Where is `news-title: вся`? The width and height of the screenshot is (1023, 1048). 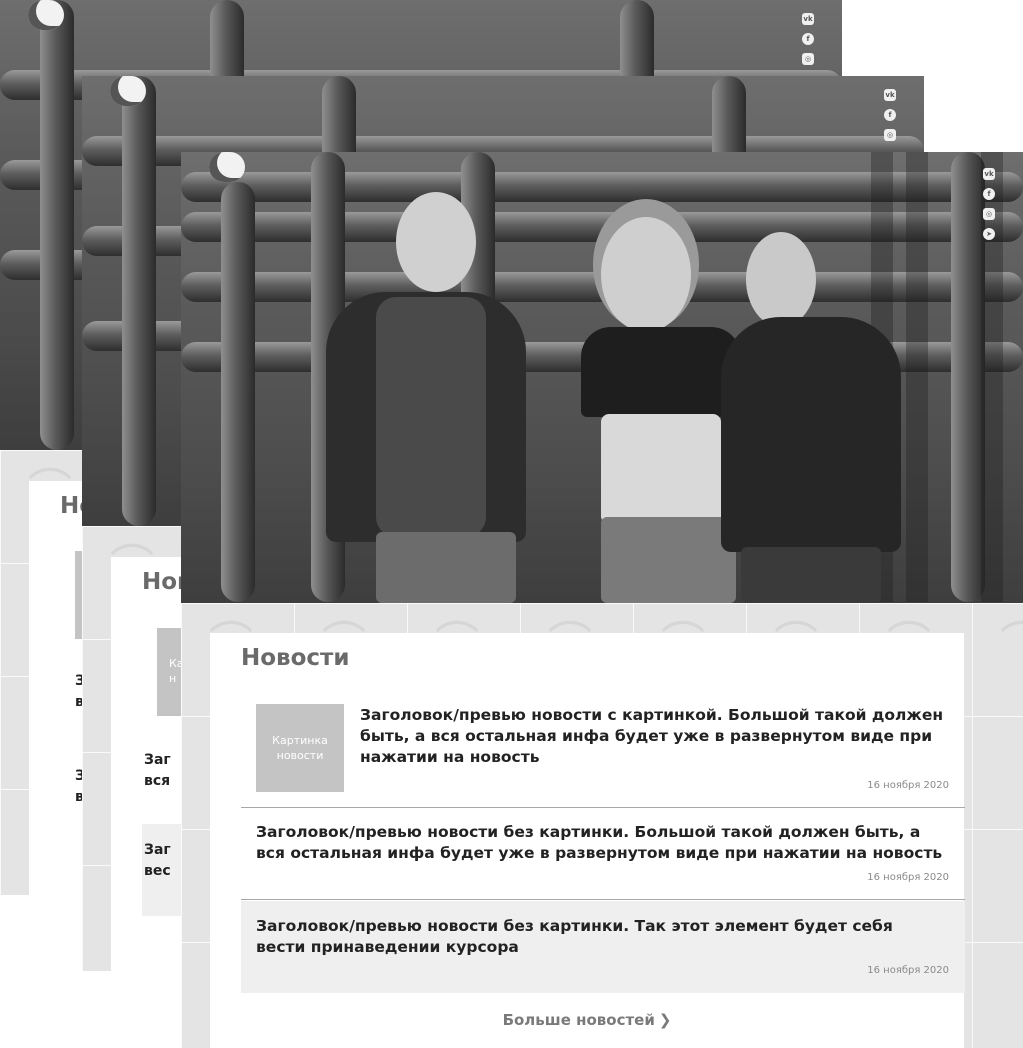
news-title: вся is located at coordinates (157, 781).